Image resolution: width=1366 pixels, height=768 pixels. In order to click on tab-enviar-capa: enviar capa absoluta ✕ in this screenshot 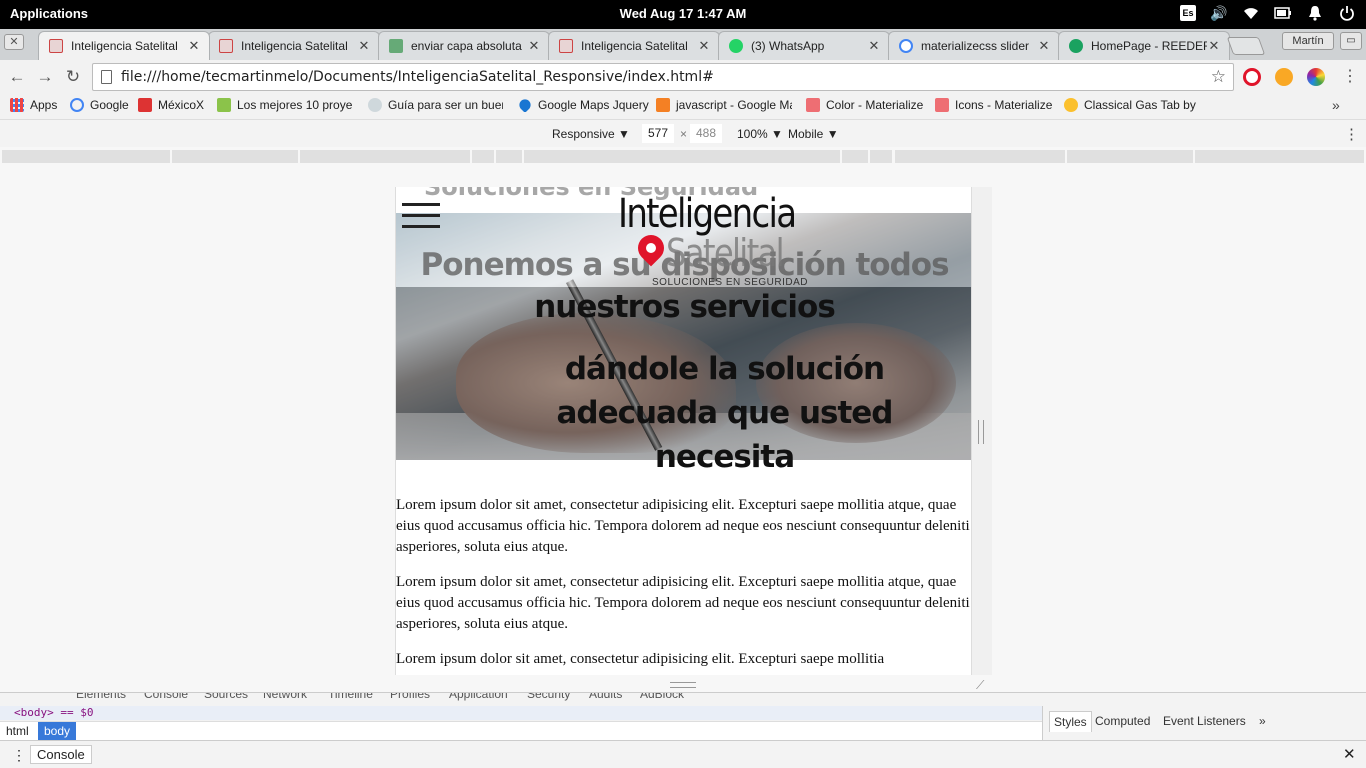, I will do `click(464, 45)`.